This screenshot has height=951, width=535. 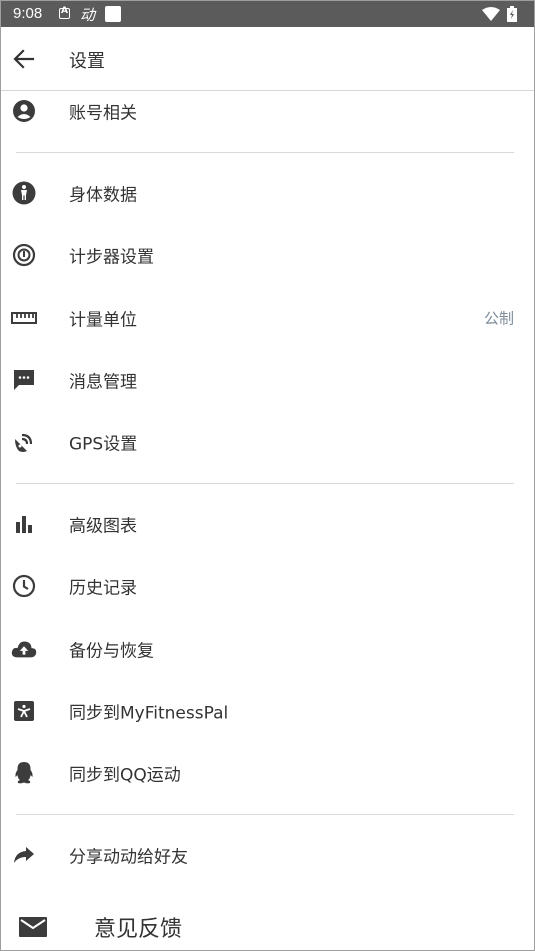 I want to click on ruler-icon, so click(x=24, y=318).